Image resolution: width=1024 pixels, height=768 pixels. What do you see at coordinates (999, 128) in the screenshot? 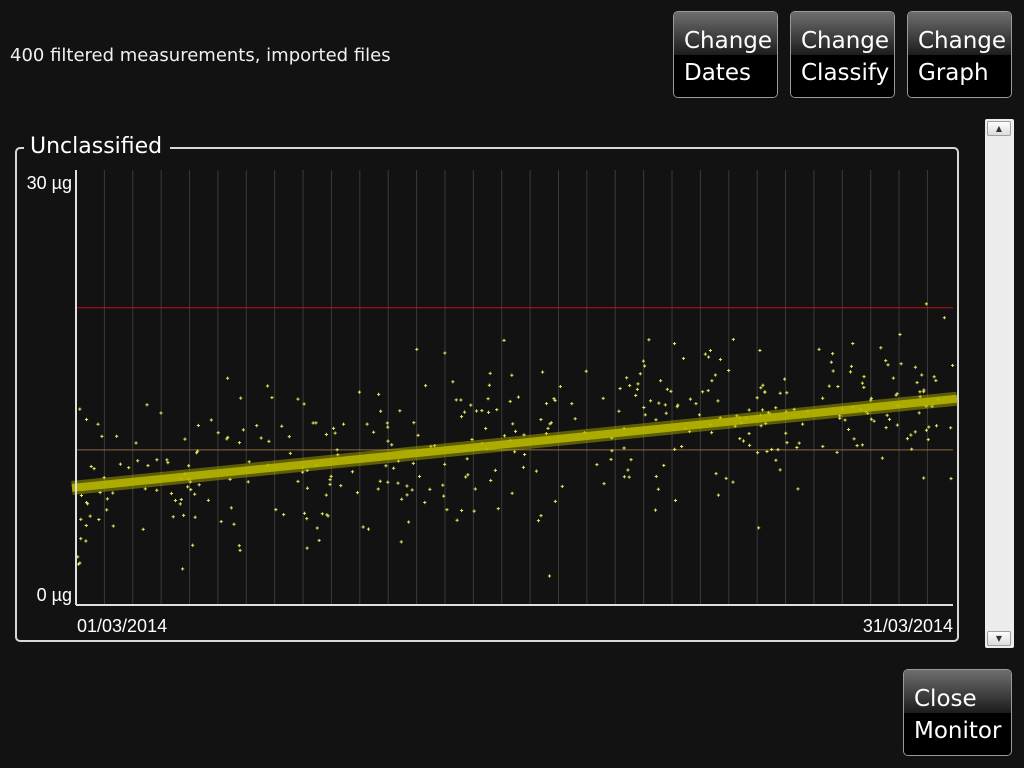
I see `scroll-up-button: ▲` at bounding box center [999, 128].